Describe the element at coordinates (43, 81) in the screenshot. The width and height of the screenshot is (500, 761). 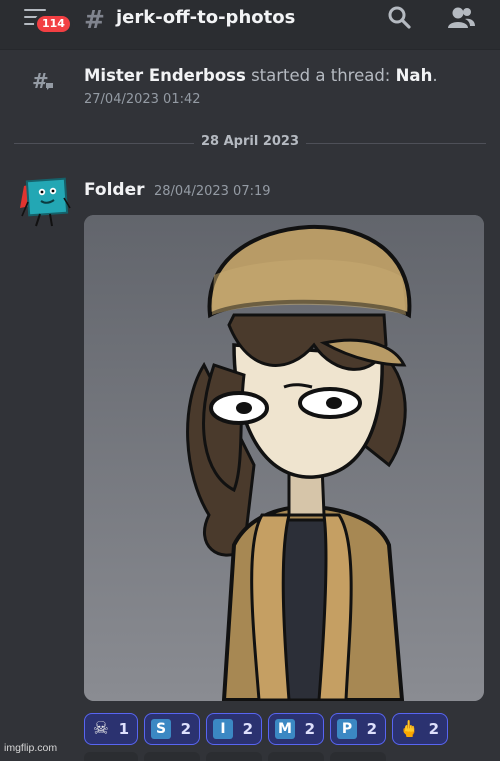
I see `thread-icon: #` at that location.